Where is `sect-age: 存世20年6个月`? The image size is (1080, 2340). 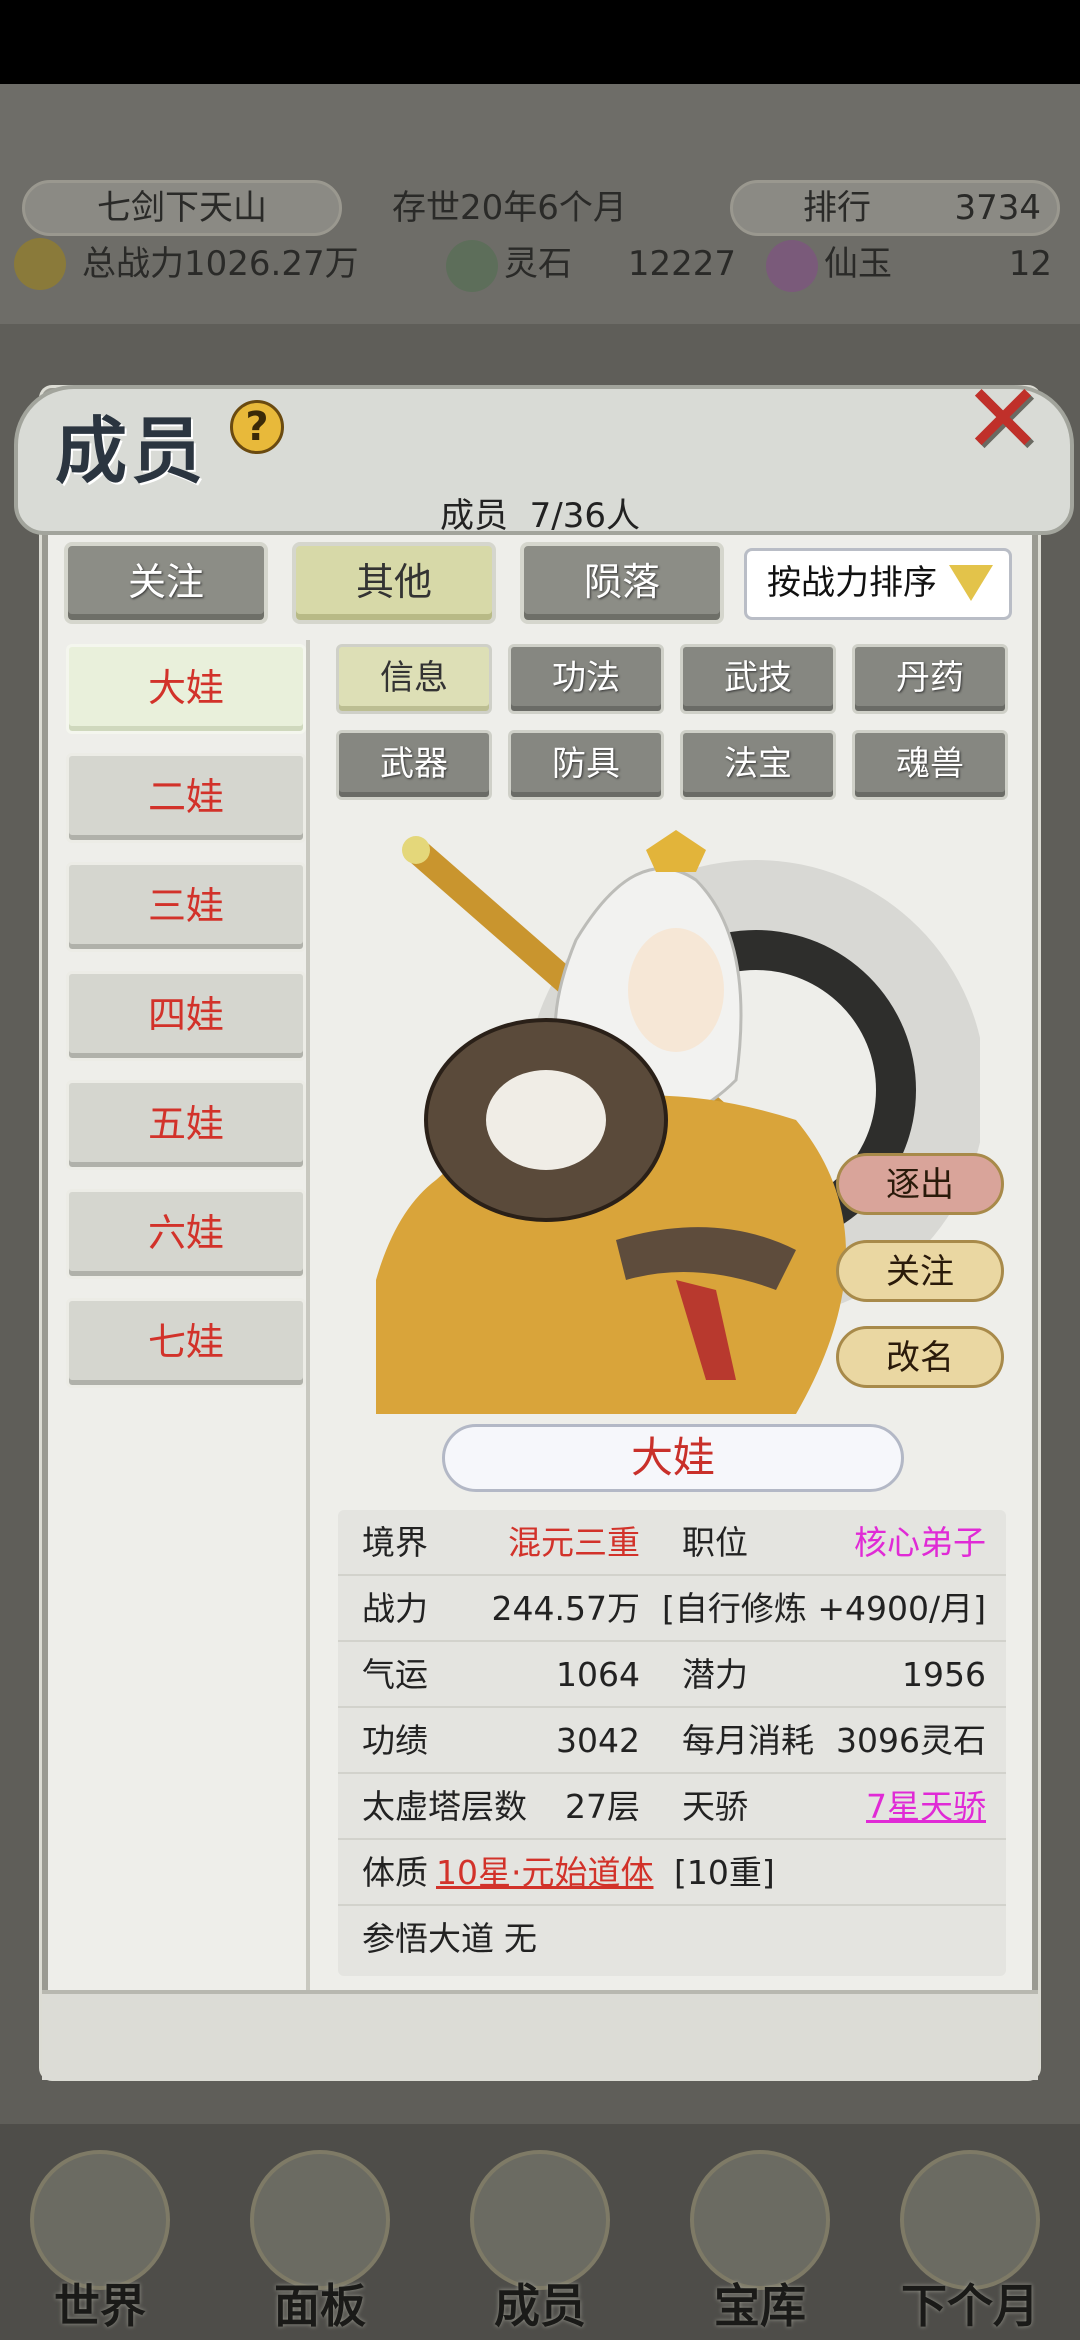
sect-age: 存世20年6个月 is located at coordinates (509, 208).